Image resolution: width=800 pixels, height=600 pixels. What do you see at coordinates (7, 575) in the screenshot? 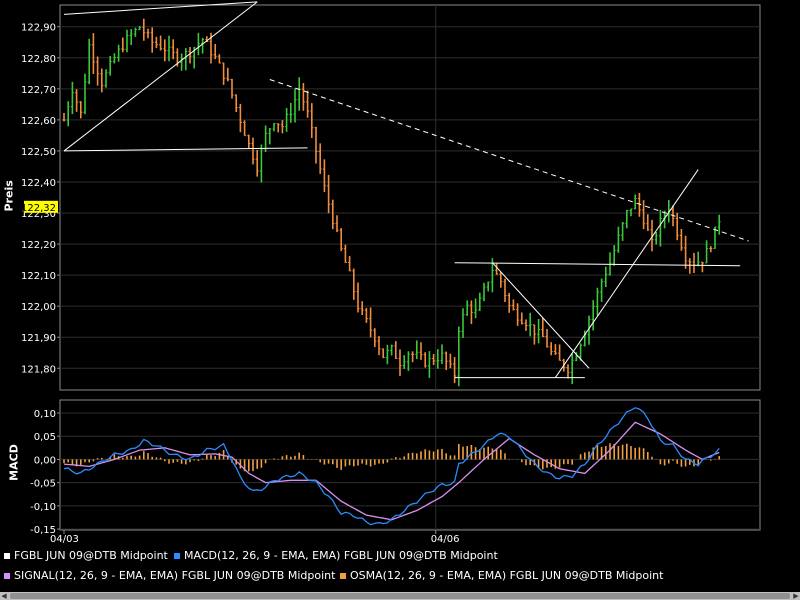
I see `legend-swatch-signal` at bounding box center [7, 575].